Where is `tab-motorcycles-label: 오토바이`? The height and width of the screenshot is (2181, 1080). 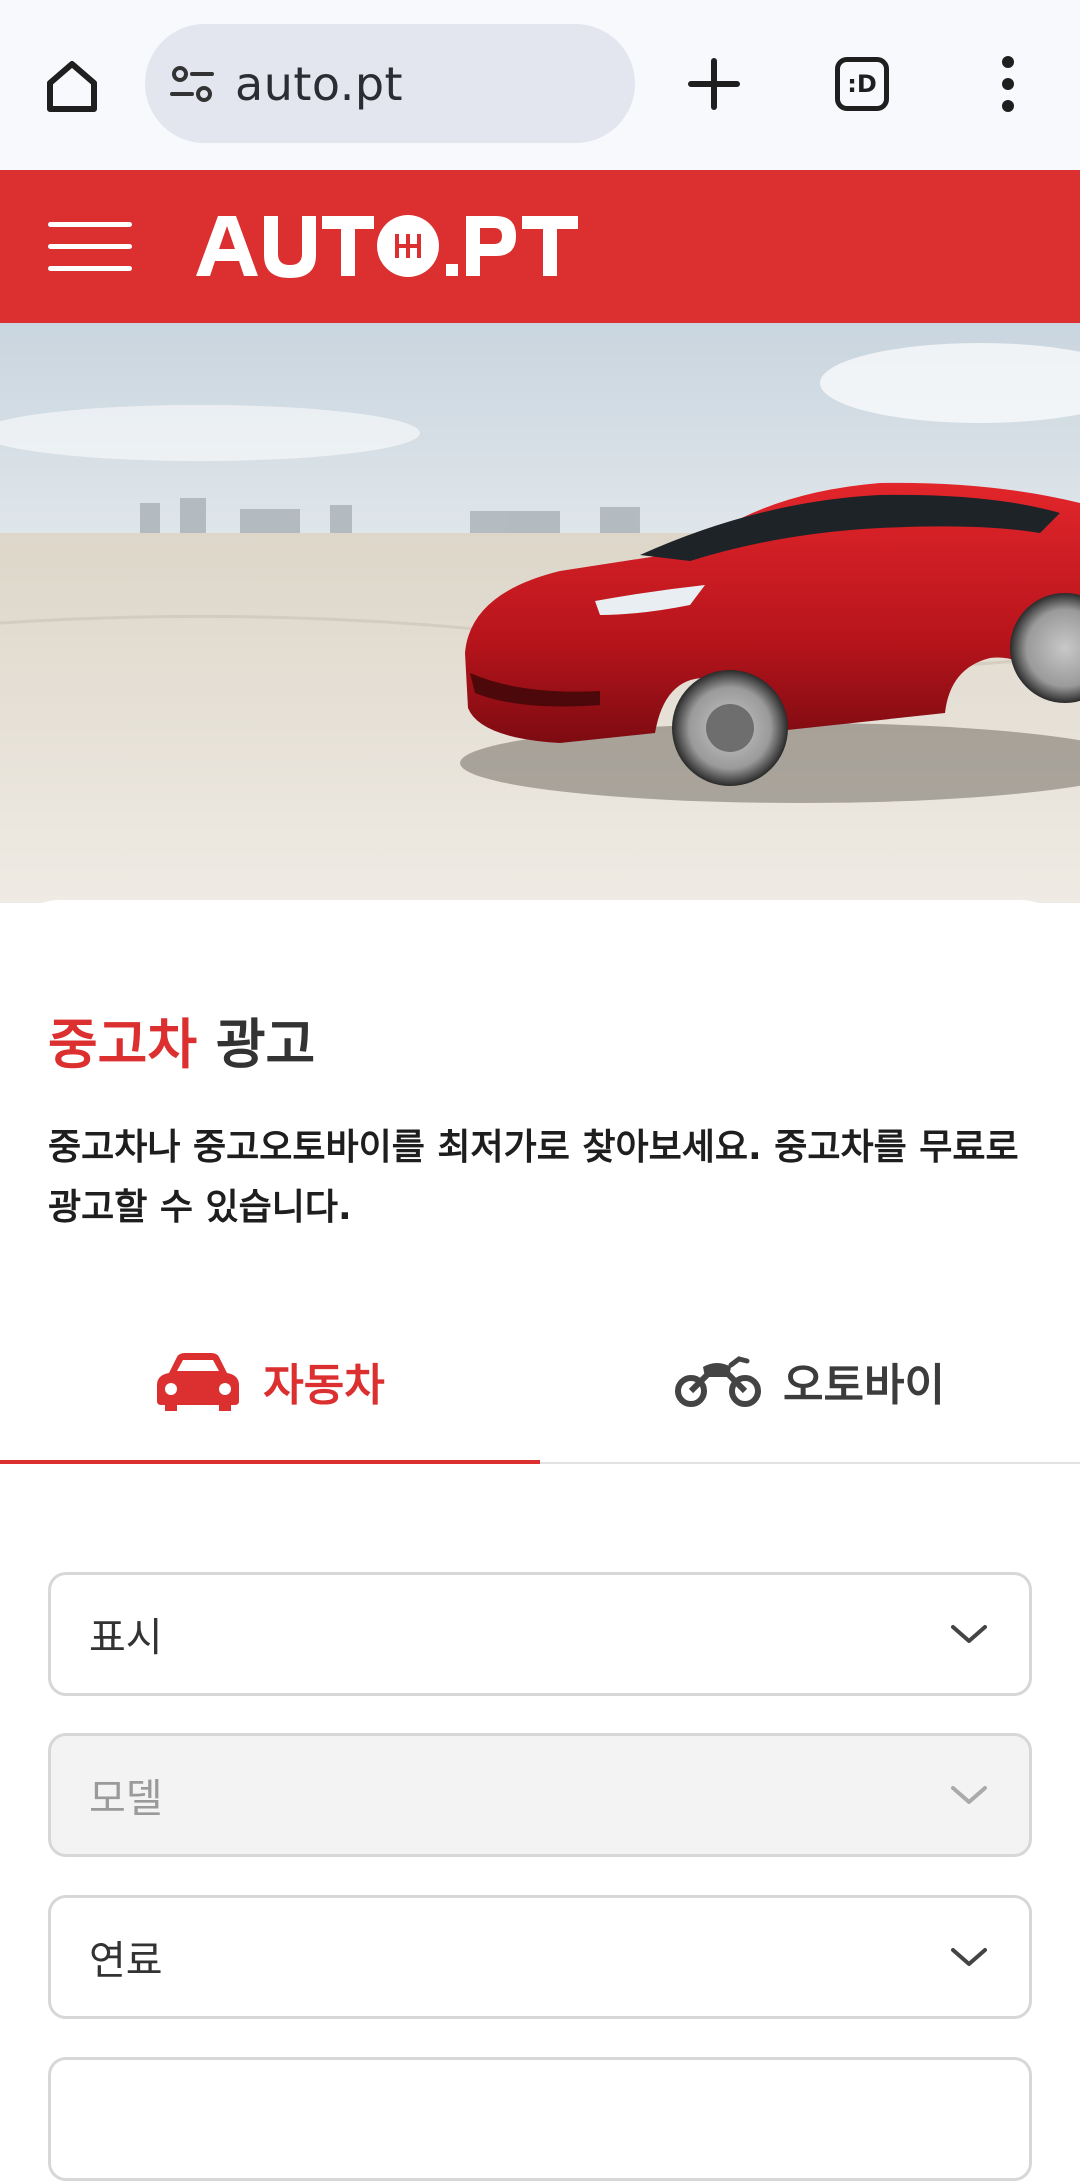
tab-motorcycles-label: 오토바이 is located at coordinates (864, 1385).